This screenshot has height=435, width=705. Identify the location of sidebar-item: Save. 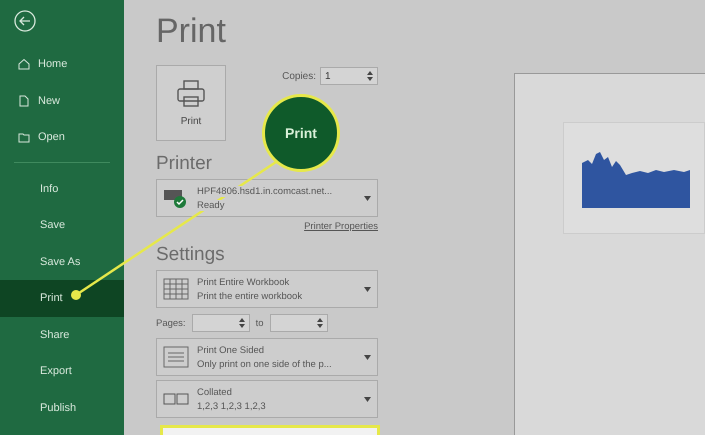
(62, 225).